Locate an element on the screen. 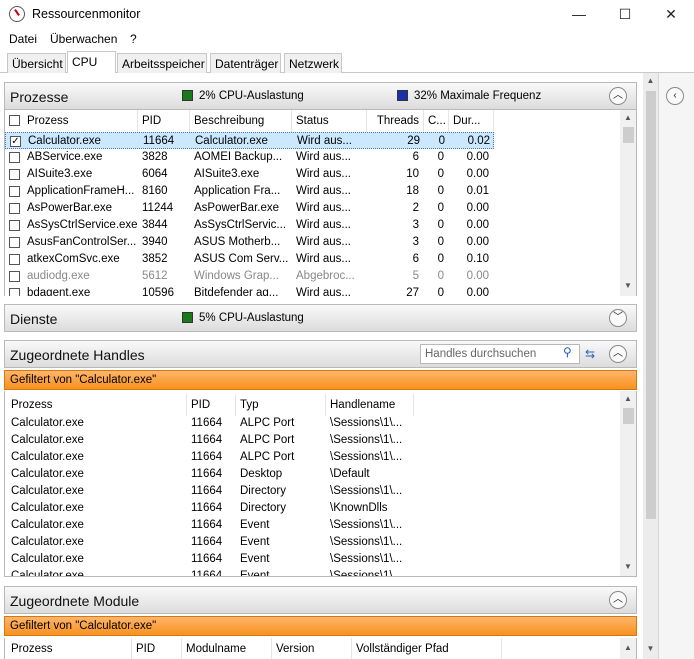 The width and height of the screenshot is (694, 659). col-threads: Threads is located at coordinates (395, 121).